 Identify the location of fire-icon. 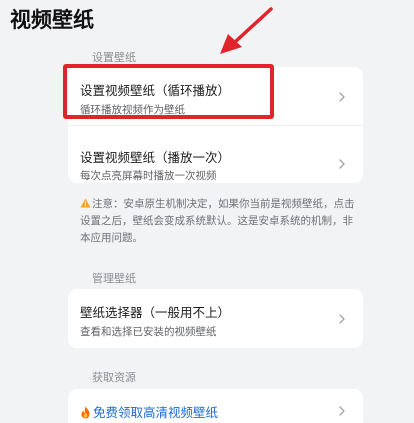
(85, 412).